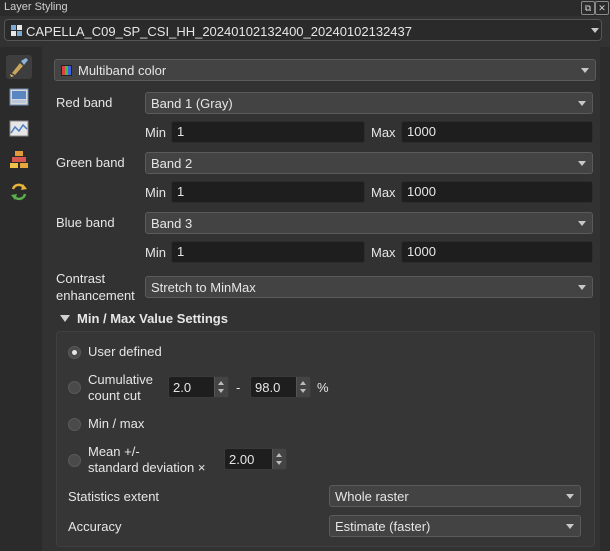 The image size is (610, 551). Describe the element at coordinates (95, 295) in the screenshot. I see `contrast-label-line2: enhancement` at that location.